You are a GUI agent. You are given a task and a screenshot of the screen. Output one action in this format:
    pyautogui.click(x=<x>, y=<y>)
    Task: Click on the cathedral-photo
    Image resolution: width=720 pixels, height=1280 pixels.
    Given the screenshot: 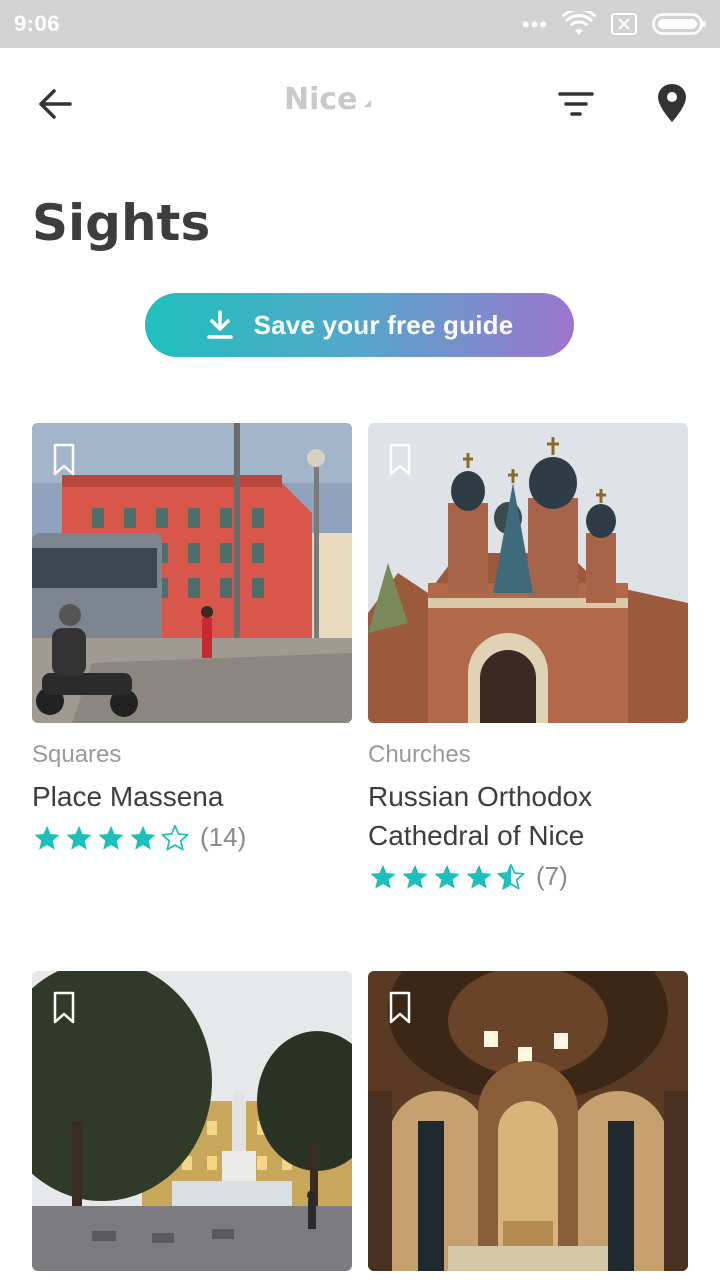 What is the action you would take?
    pyautogui.click(x=528, y=573)
    